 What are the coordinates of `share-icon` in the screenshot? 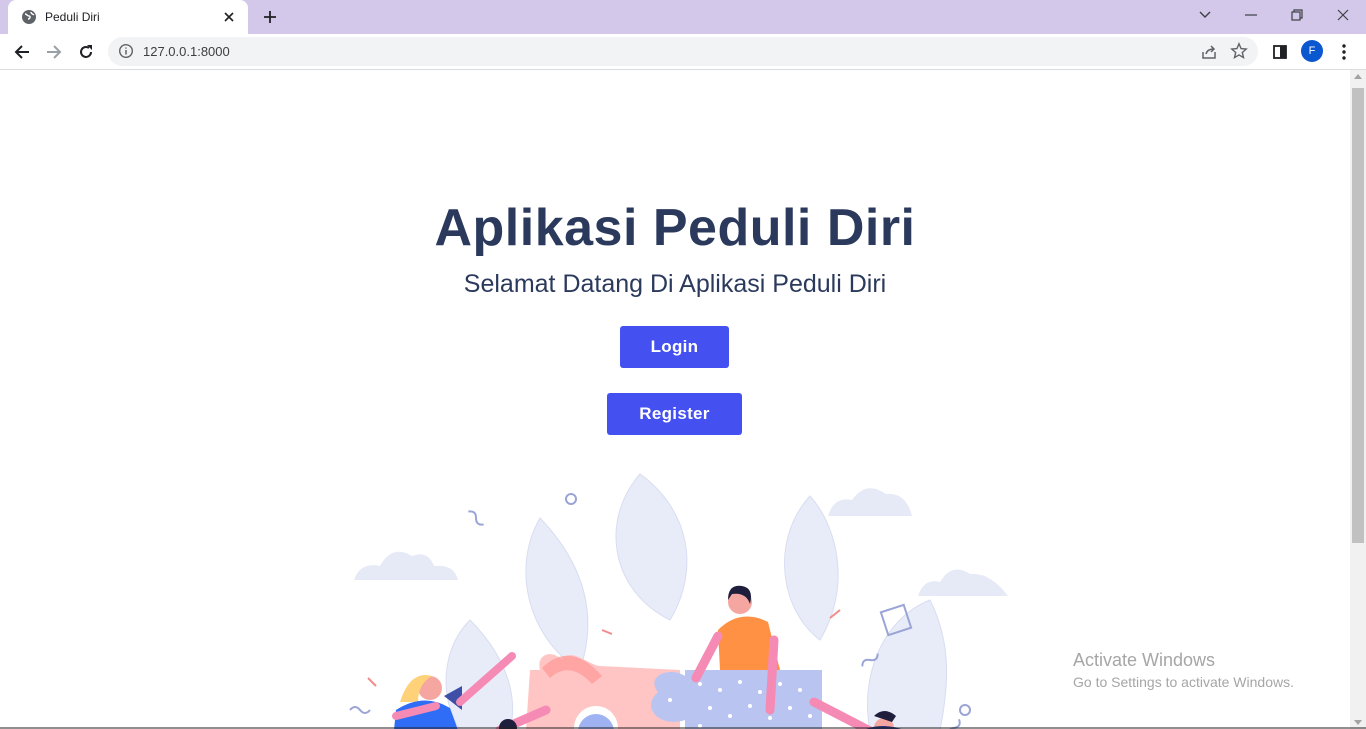 It's located at (1209, 52).